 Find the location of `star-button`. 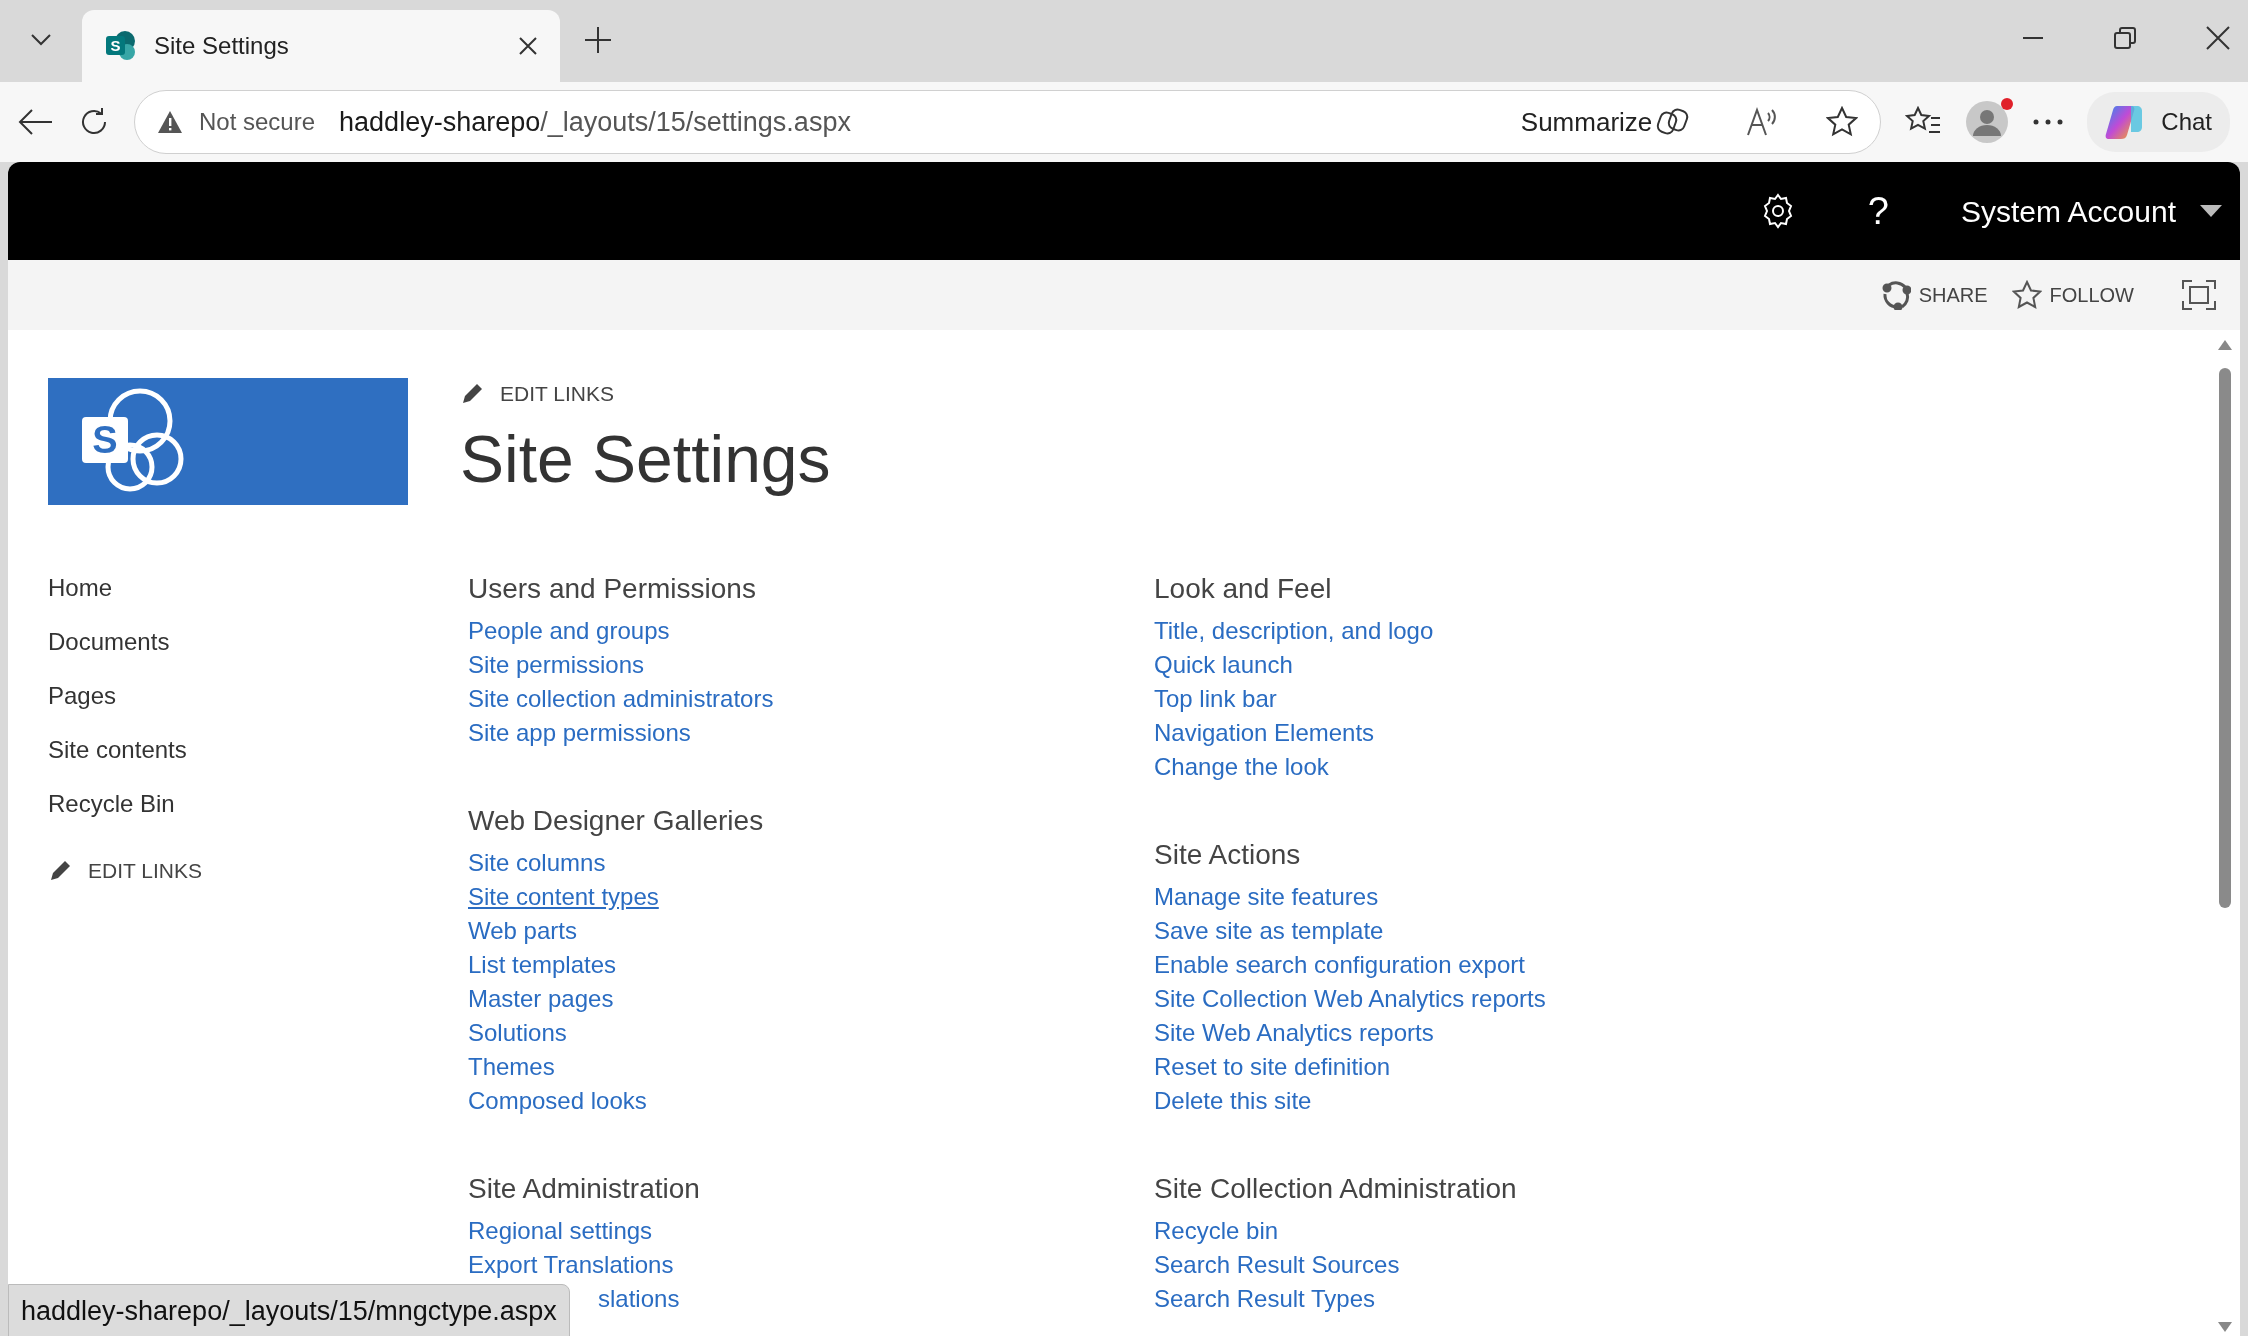

star-button is located at coordinates (1842, 122).